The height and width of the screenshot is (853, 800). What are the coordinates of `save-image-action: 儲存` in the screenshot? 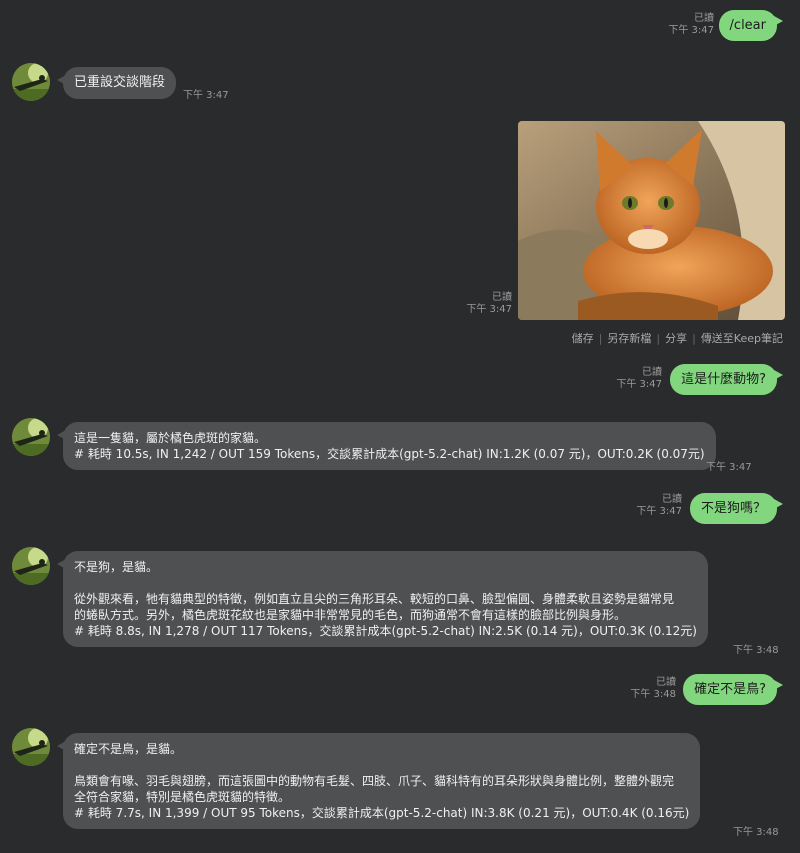 It's located at (583, 338).